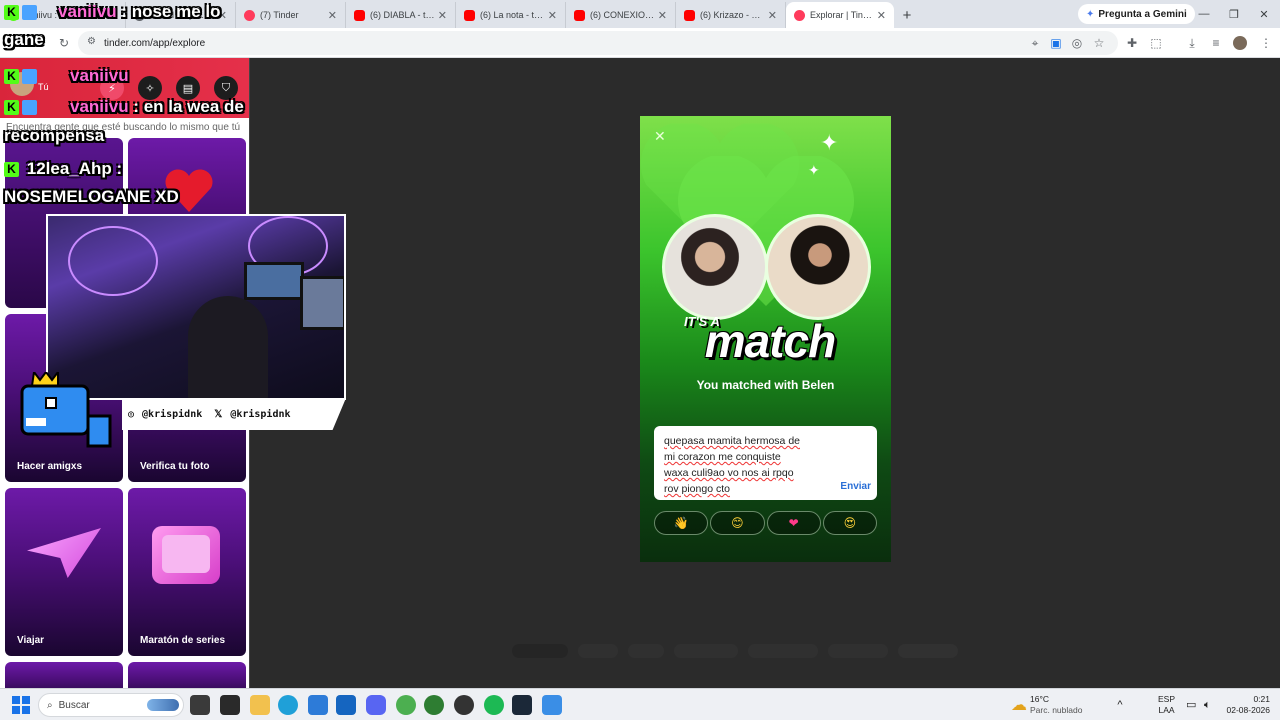 The width and height of the screenshot is (1280, 720). Describe the element at coordinates (1166, 704) in the screenshot. I see `language-indicator: ESP LAA` at that location.